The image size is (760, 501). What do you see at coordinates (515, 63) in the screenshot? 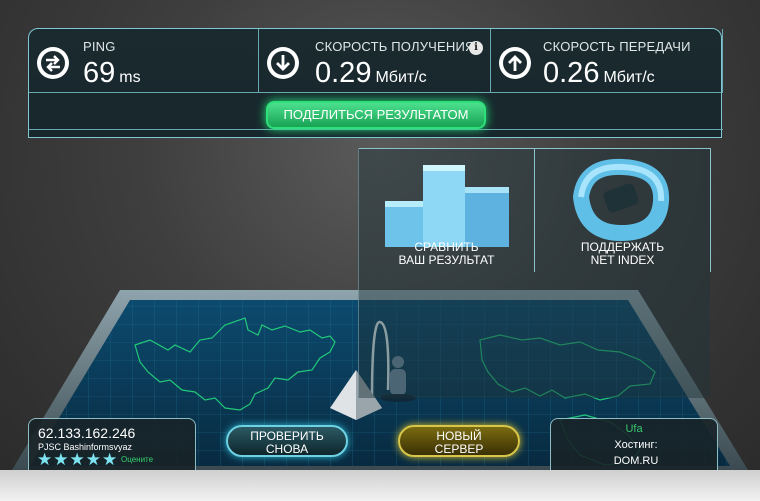
I see `upload-arrow-icon` at bounding box center [515, 63].